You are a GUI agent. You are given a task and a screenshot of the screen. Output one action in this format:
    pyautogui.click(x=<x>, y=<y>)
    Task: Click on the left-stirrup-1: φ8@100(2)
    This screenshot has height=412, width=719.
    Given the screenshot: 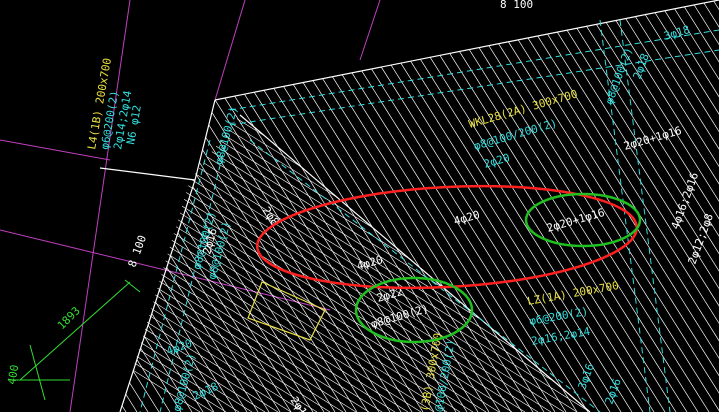 What is the action you would take?
    pyautogui.click(x=226, y=135)
    